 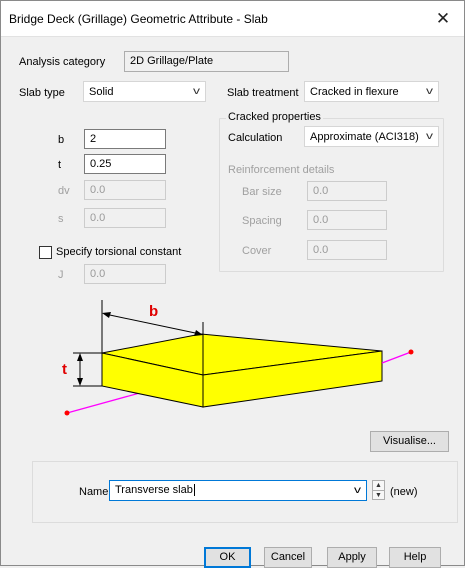 I want to click on slab-type-value: Solid, so click(x=101, y=92).